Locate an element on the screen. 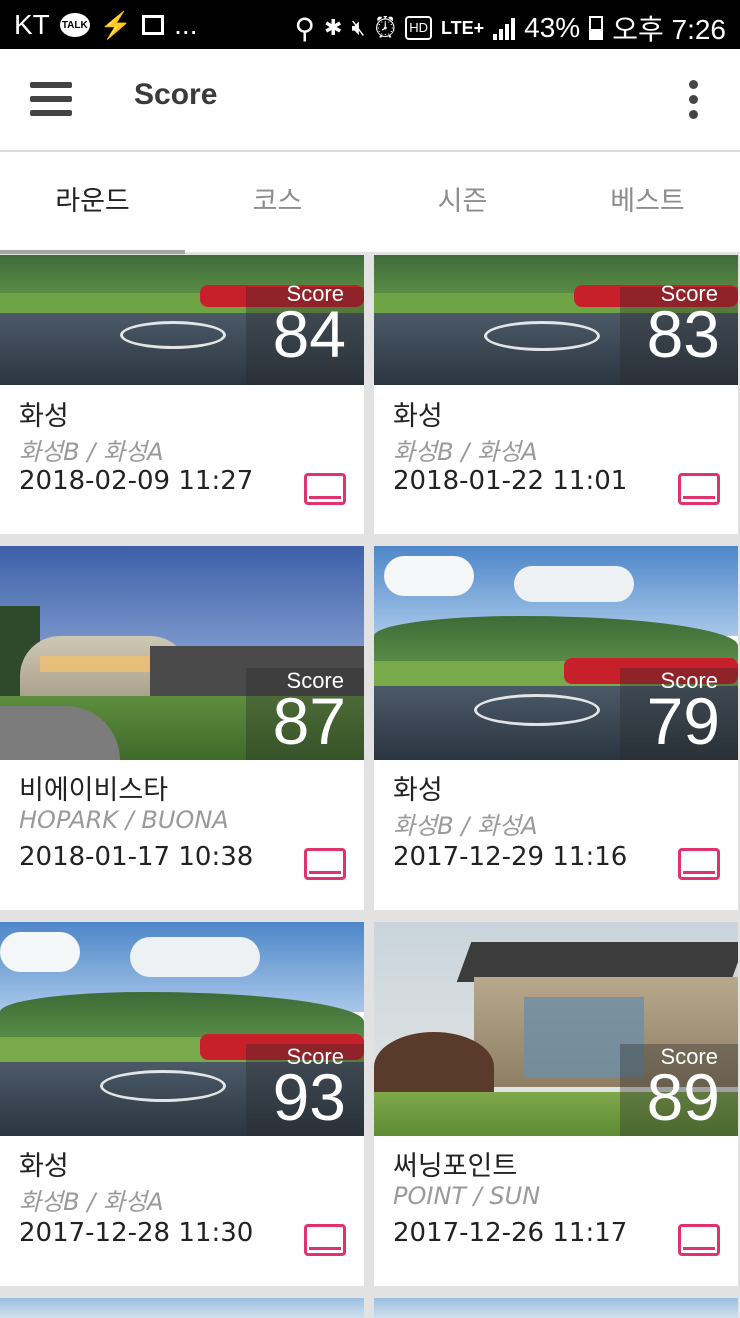 This screenshot has width=740, height=1318. tab-course: 코스 is located at coordinates (277, 202).